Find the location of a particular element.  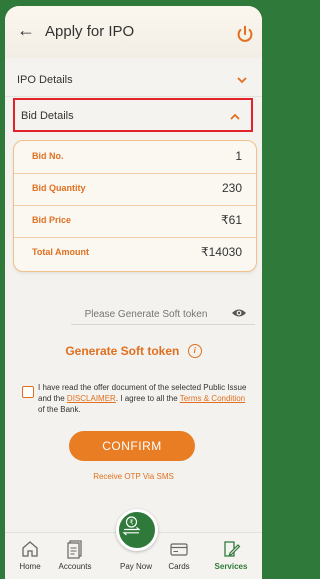

bid-row-label: Bid Quantity is located at coordinates (59, 188).